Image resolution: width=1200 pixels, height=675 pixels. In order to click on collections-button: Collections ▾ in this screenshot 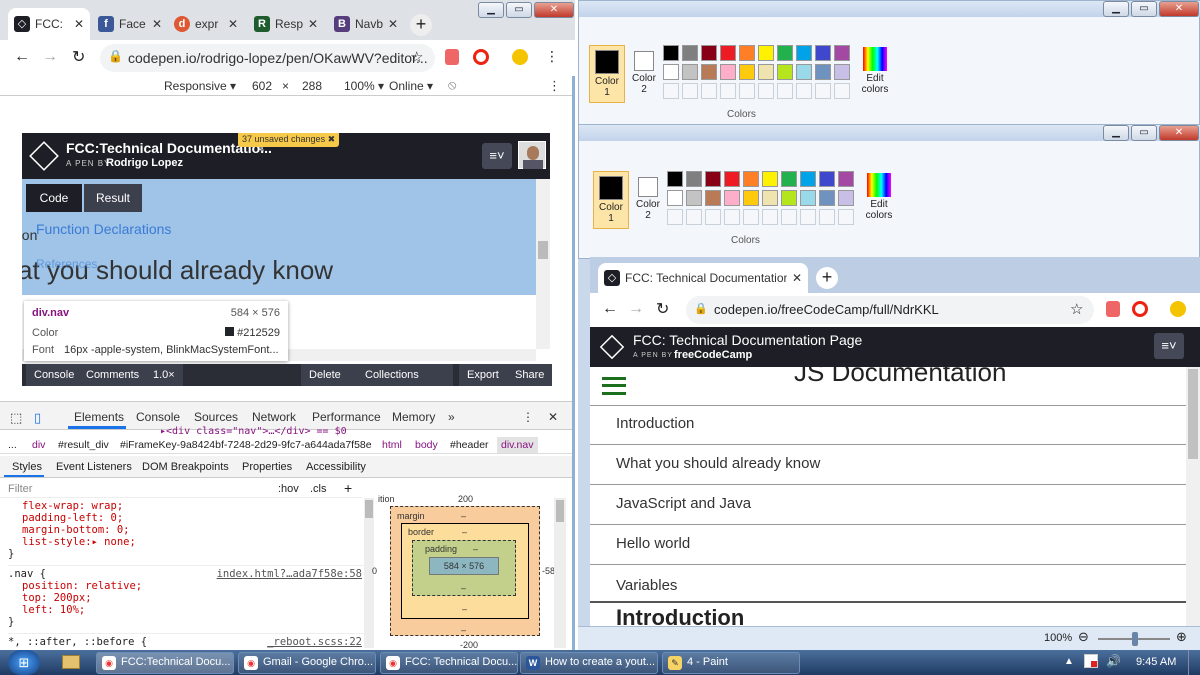, I will do `click(401, 375)`.